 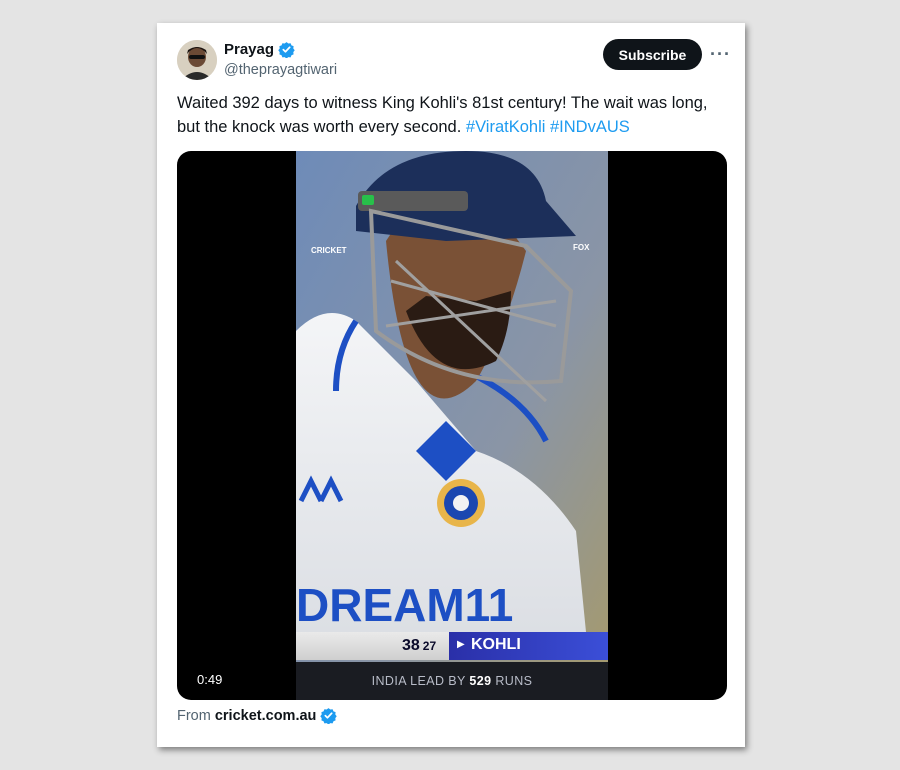 I want to click on play-arrow-icon: ▶, so click(x=461, y=644).